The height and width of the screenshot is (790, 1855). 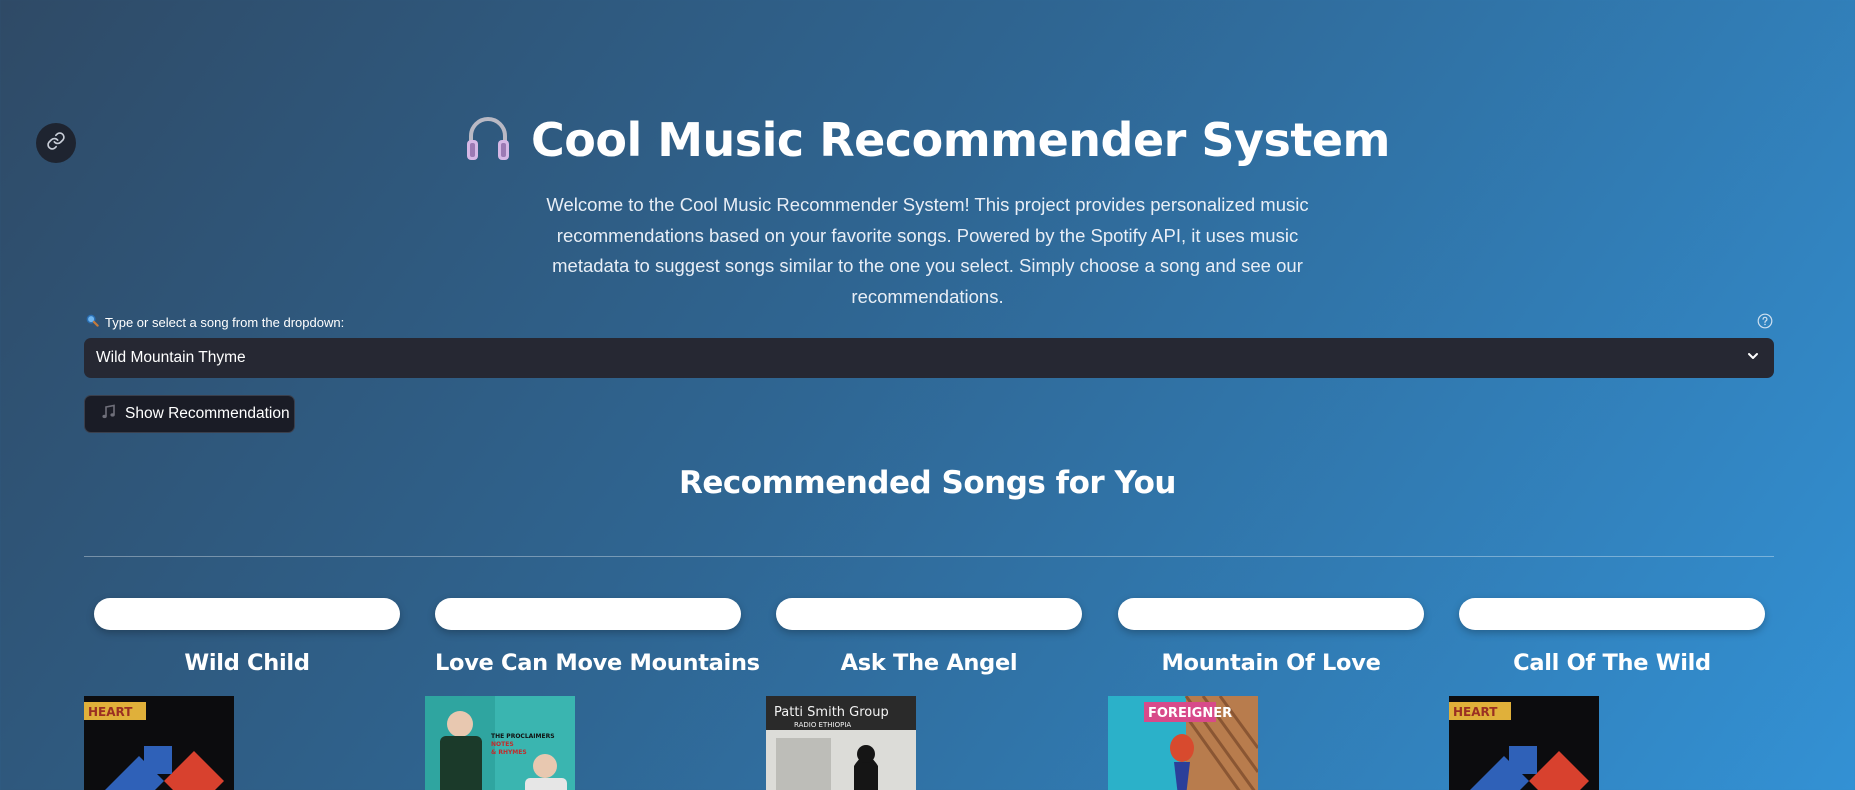 What do you see at coordinates (1612, 637) in the screenshot?
I see `song-card: Call Of The Wild` at bounding box center [1612, 637].